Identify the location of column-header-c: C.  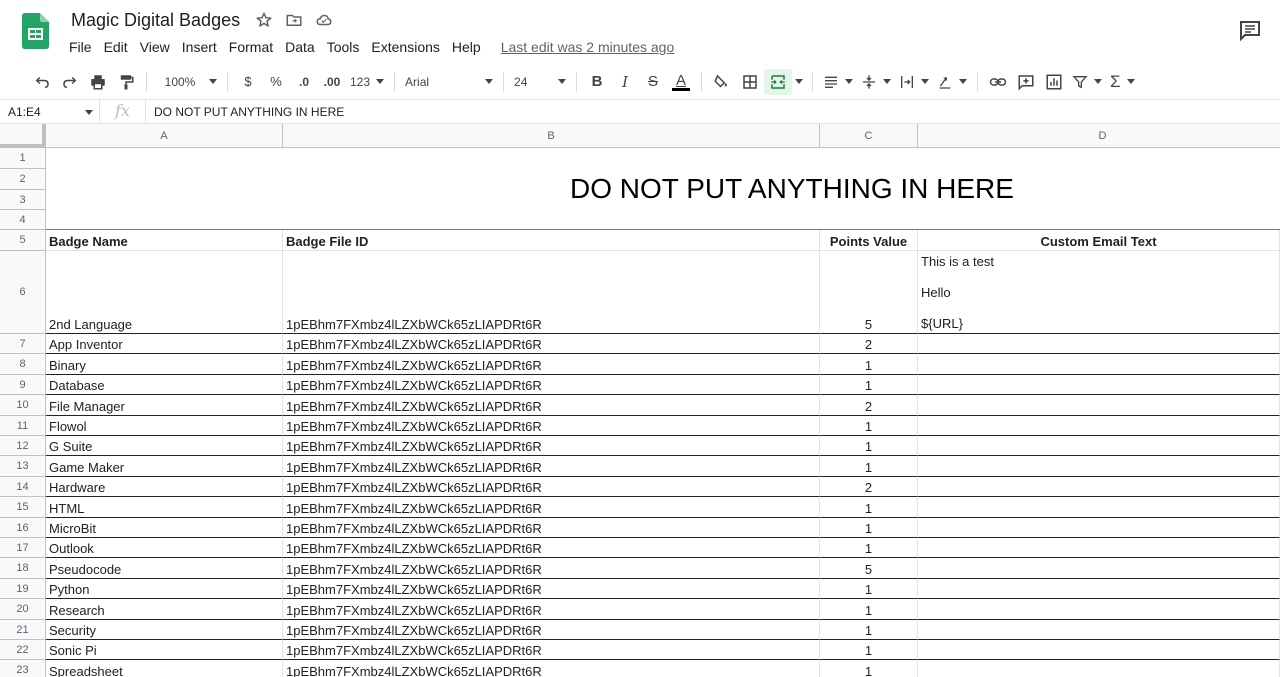
(869, 136).